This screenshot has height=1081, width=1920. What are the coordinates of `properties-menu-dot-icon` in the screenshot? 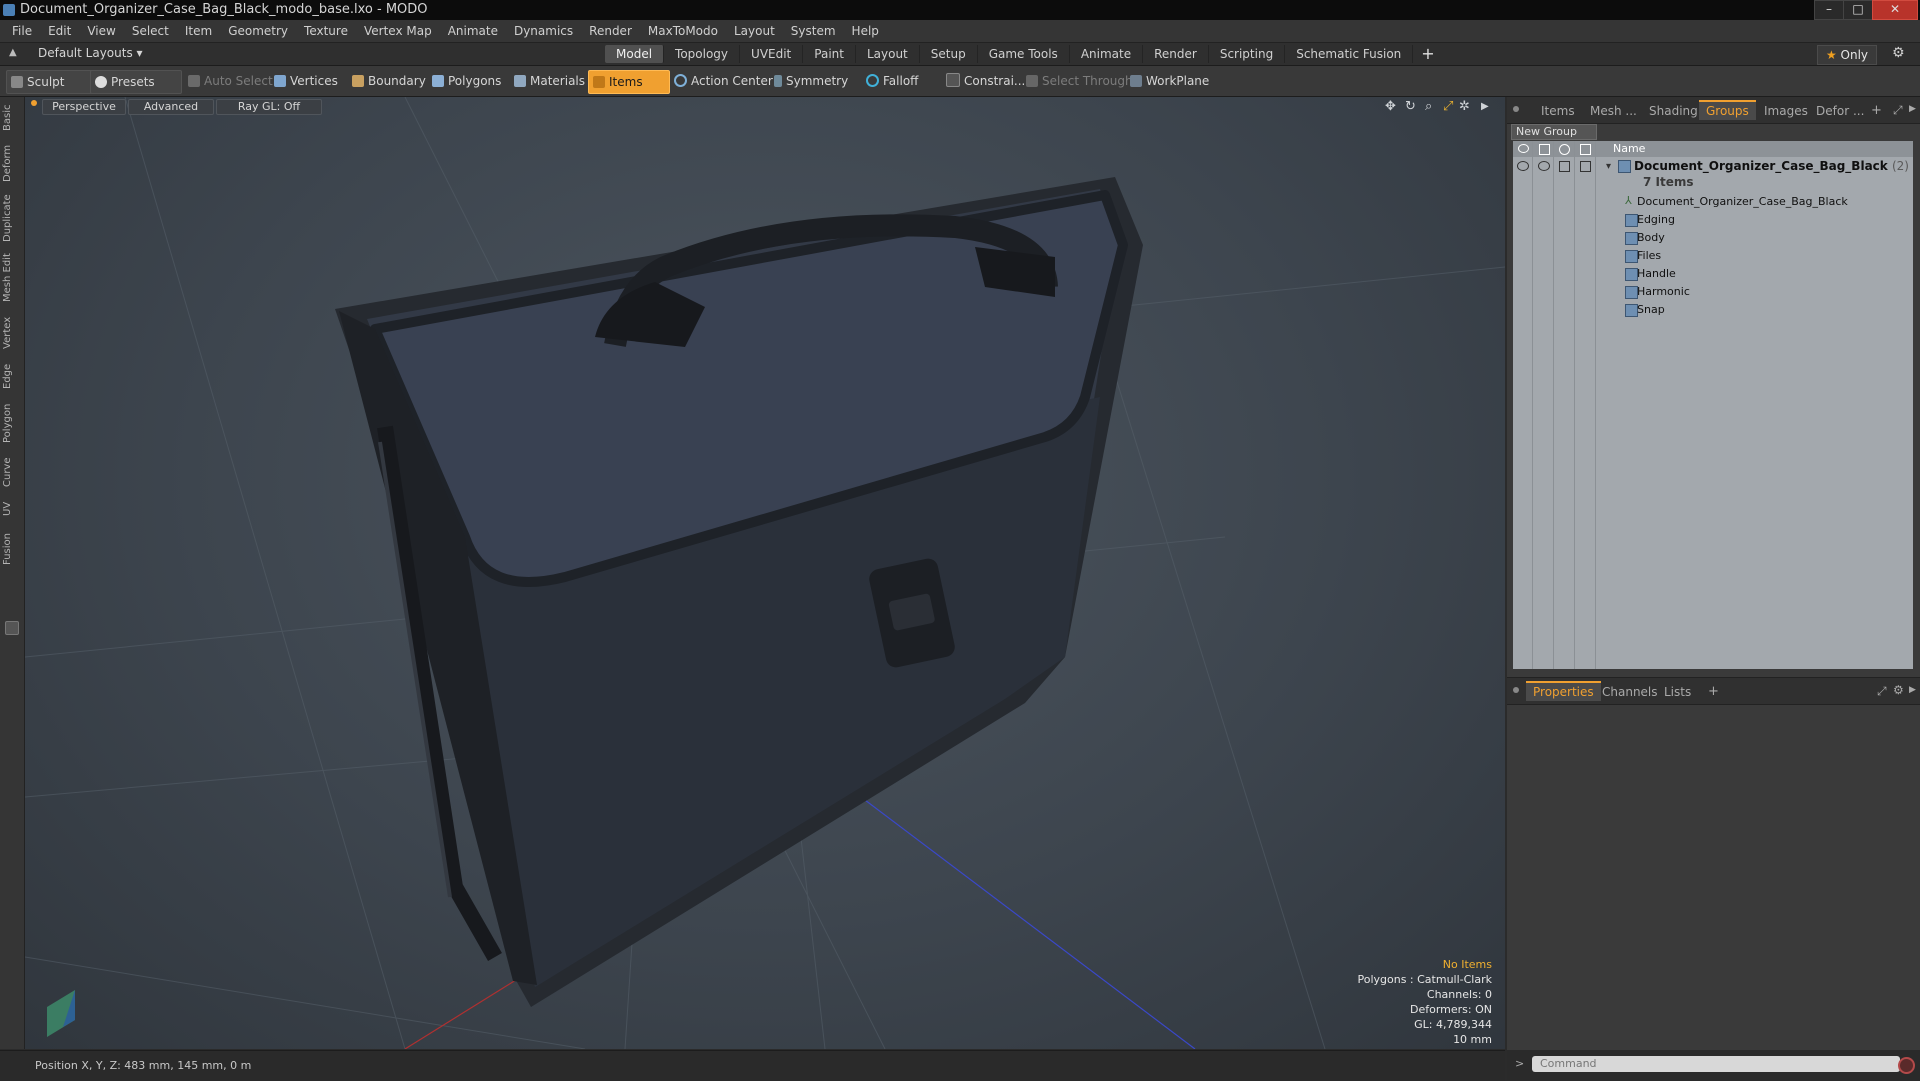 It's located at (1516, 690).